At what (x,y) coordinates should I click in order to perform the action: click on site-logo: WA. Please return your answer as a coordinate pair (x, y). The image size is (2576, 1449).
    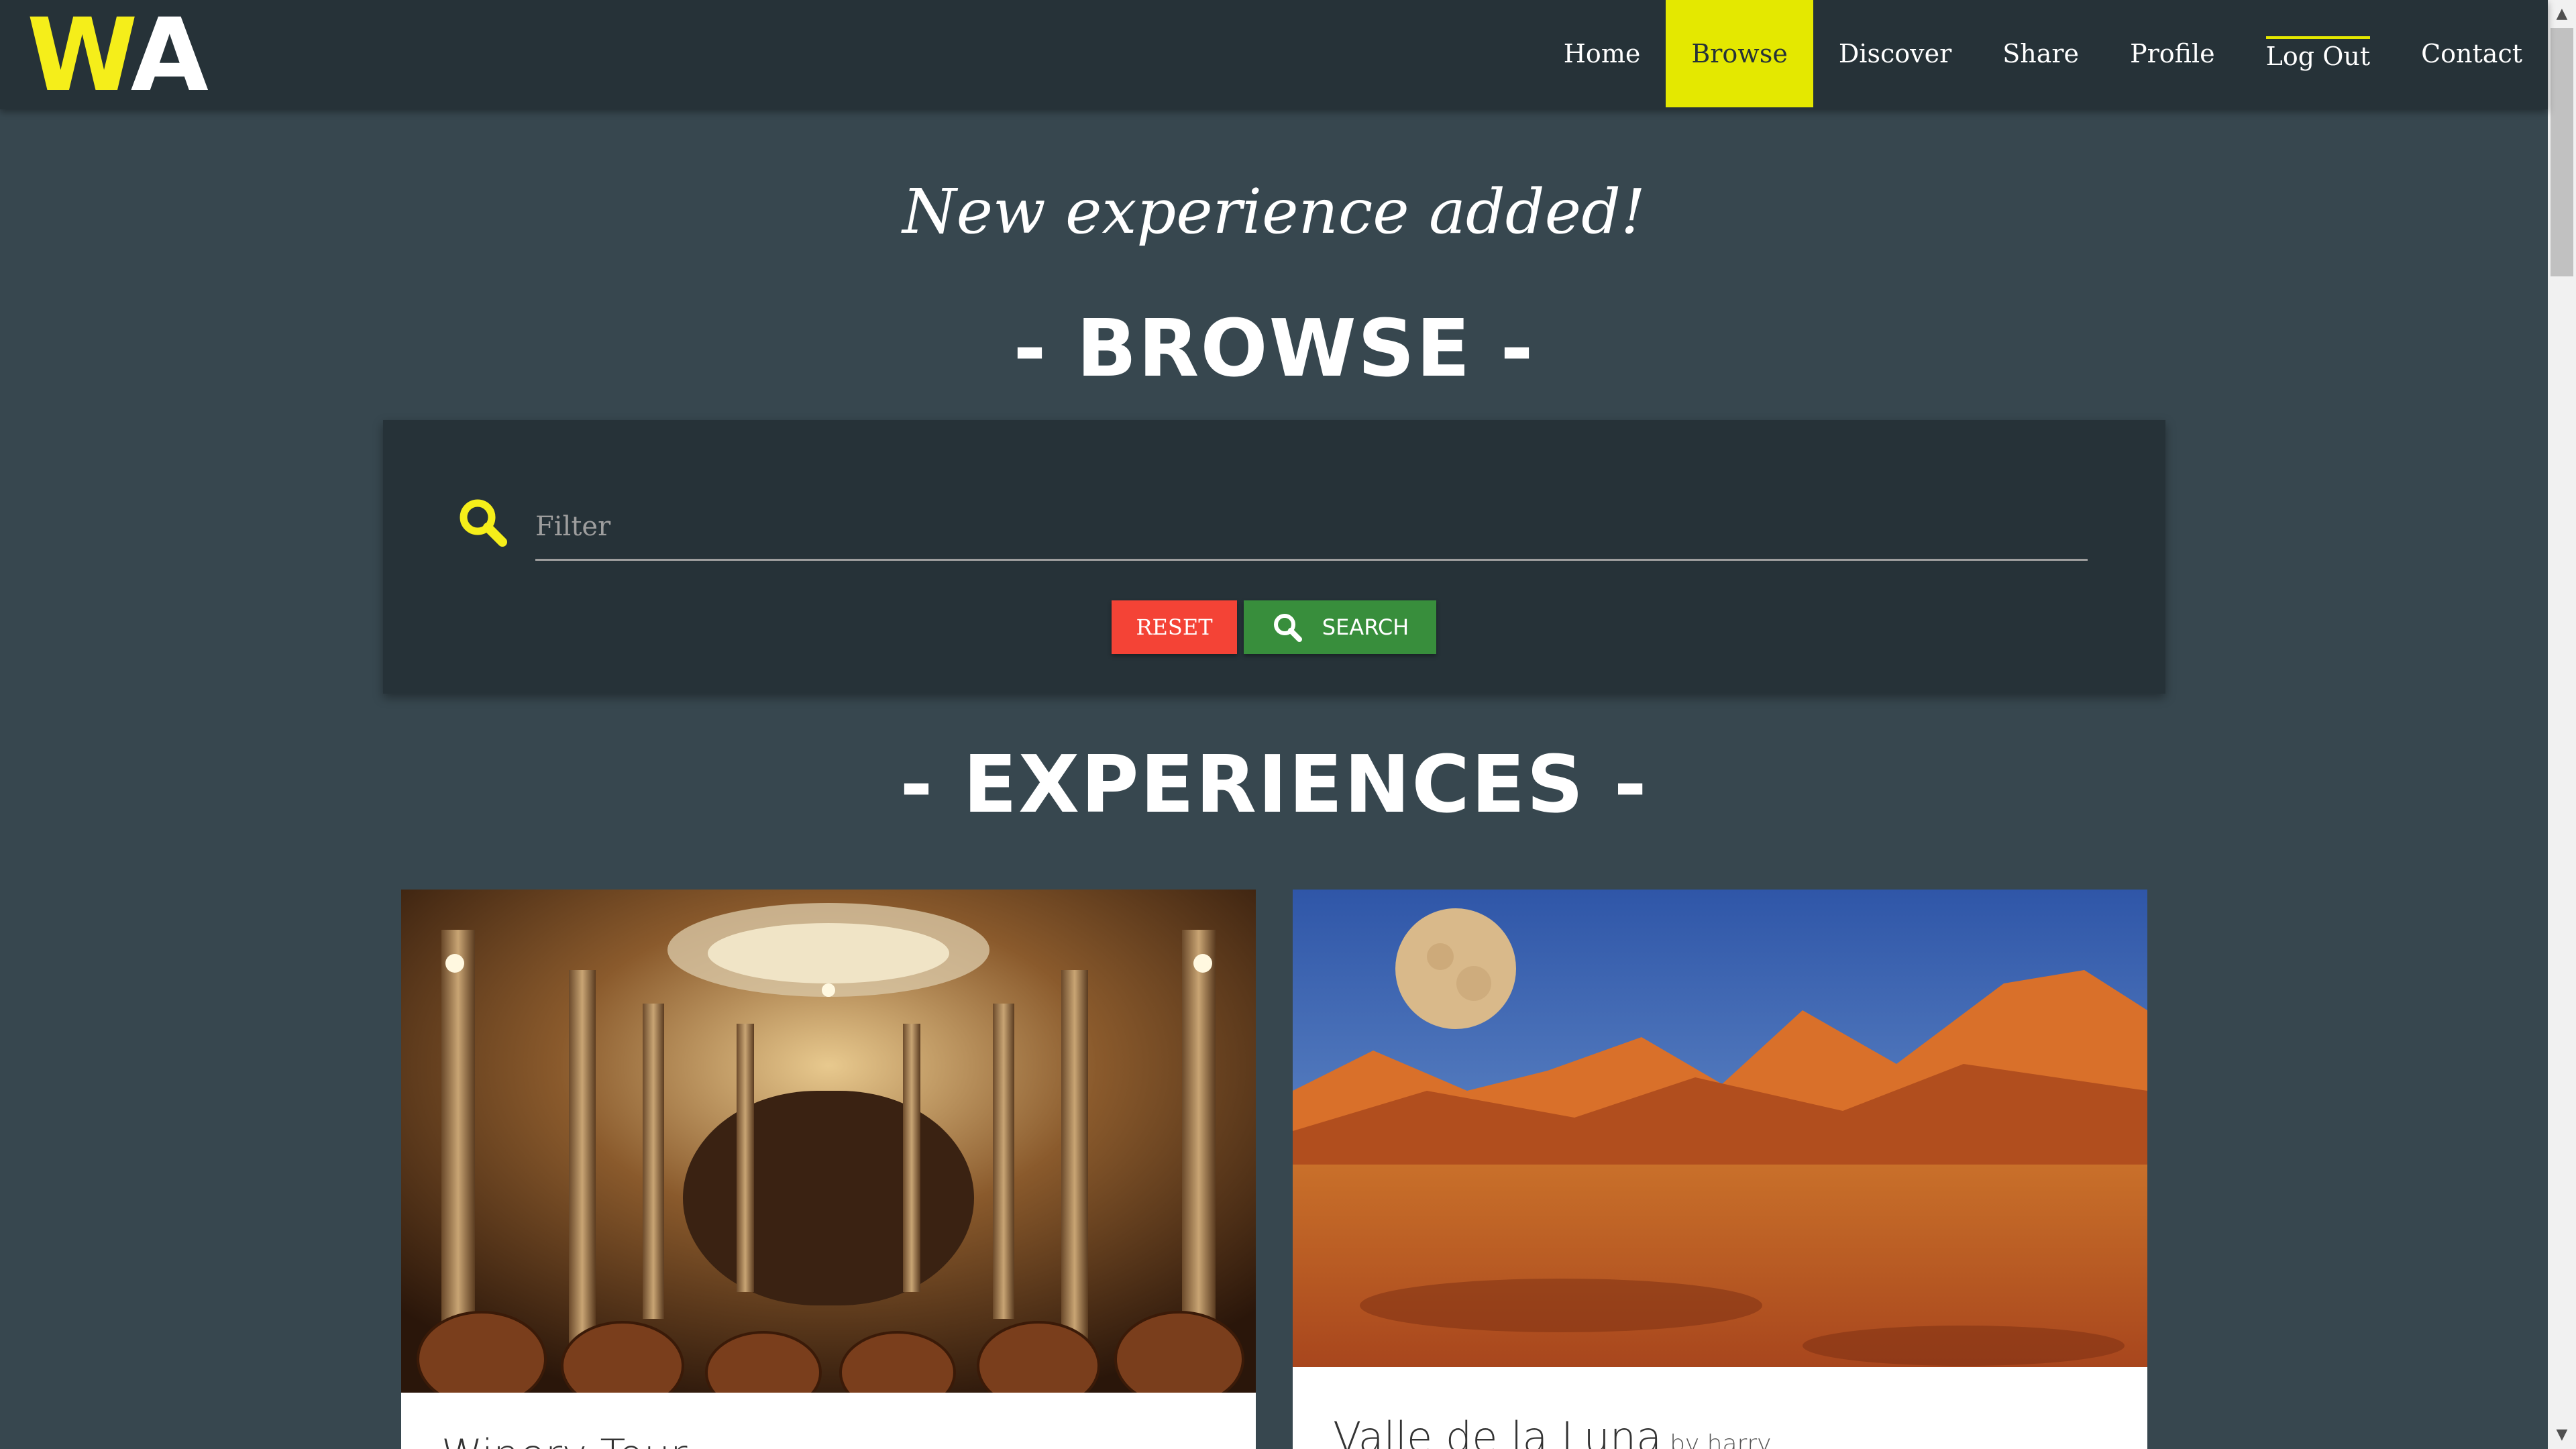
    Looking at the image, I should click on (118, 55).